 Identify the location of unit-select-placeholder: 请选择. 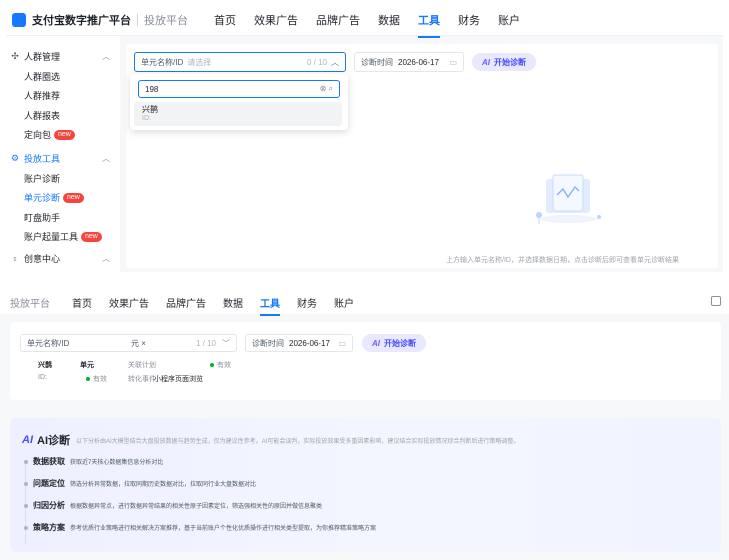
(199, 62).